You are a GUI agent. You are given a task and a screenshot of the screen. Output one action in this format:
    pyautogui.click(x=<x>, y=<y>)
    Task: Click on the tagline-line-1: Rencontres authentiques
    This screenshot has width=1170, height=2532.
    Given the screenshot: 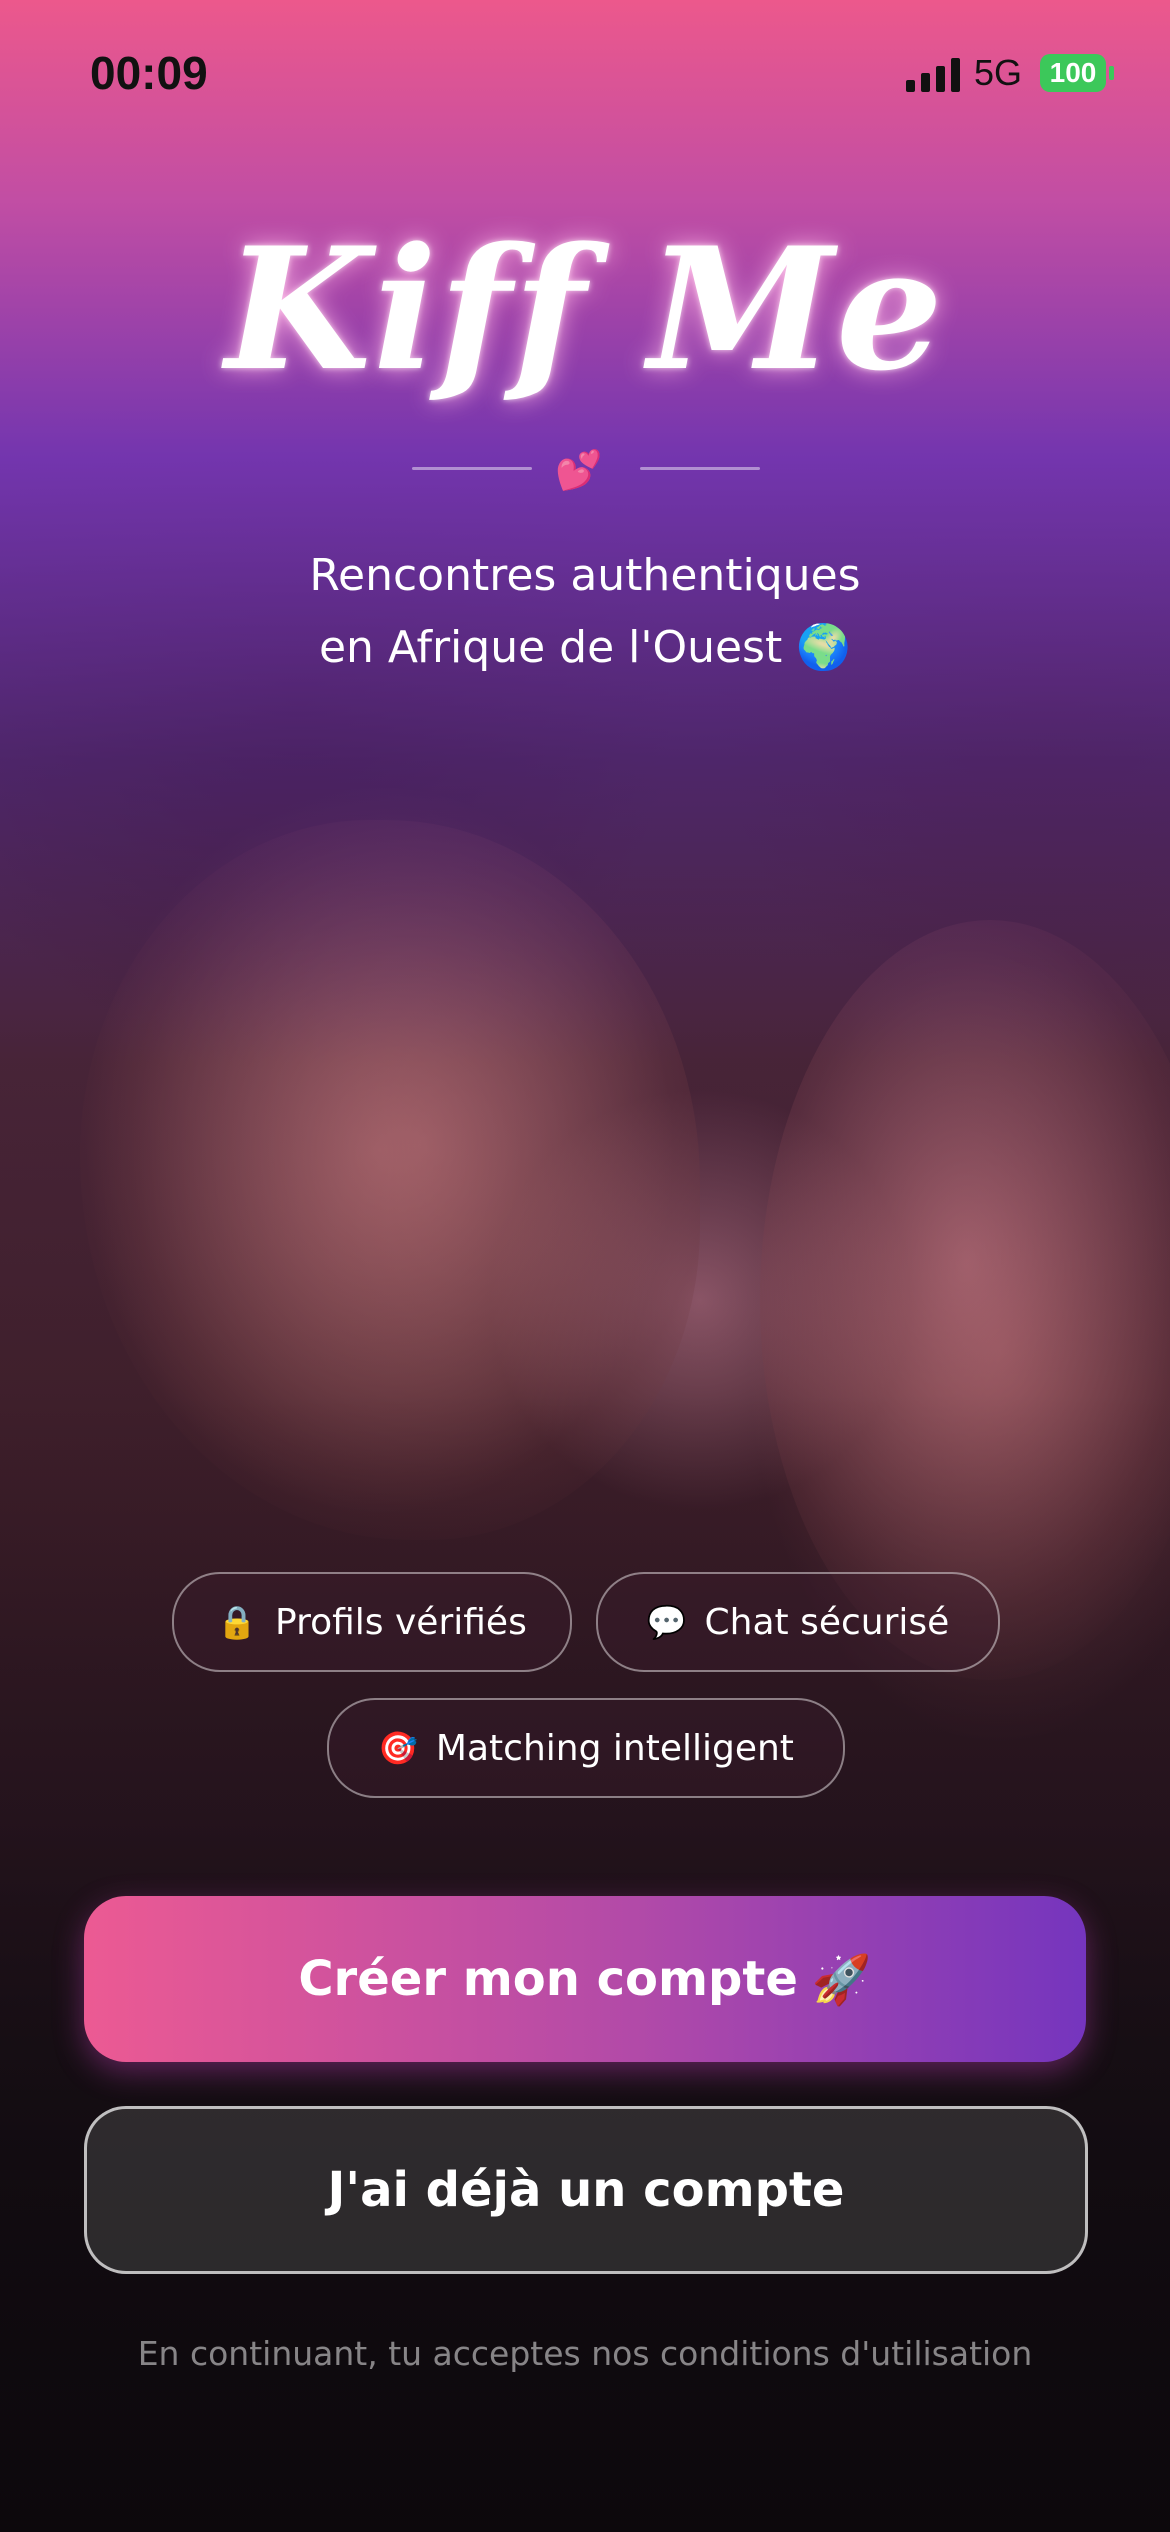 What is the action you would take?
    pyautogui.click(x=585, y=575)
    